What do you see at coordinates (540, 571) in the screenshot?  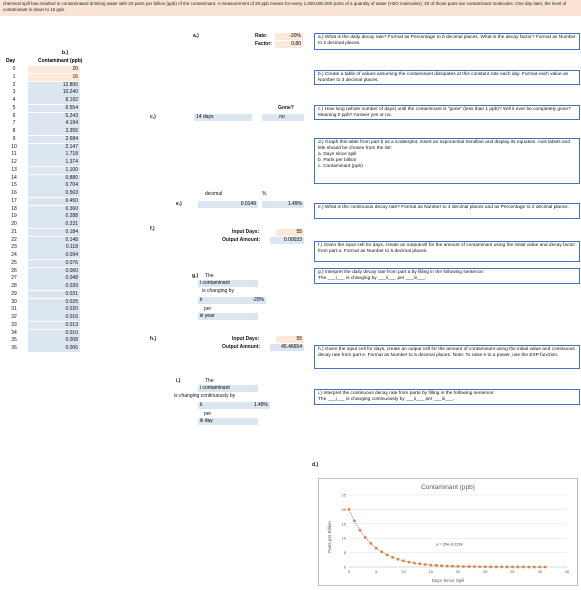 I see `x-tick-label: 35` at bounding box center [540, 571].